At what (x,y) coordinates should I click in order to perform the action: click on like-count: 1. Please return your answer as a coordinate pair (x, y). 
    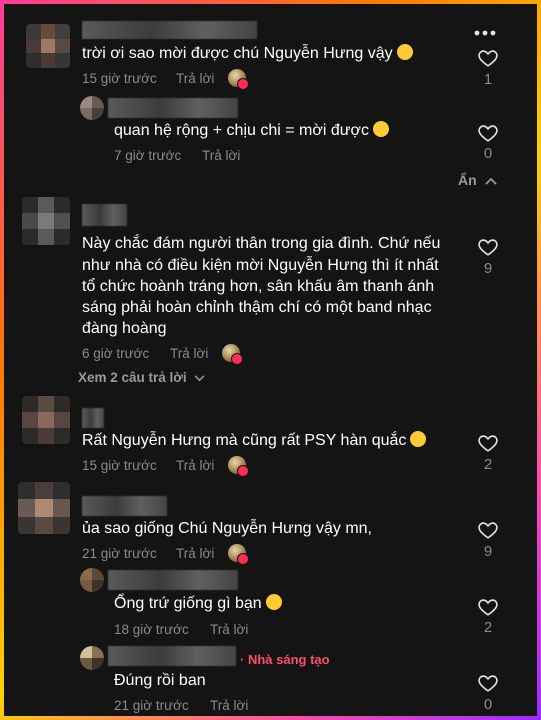
    Looking at the image, I should click on (488, 79).